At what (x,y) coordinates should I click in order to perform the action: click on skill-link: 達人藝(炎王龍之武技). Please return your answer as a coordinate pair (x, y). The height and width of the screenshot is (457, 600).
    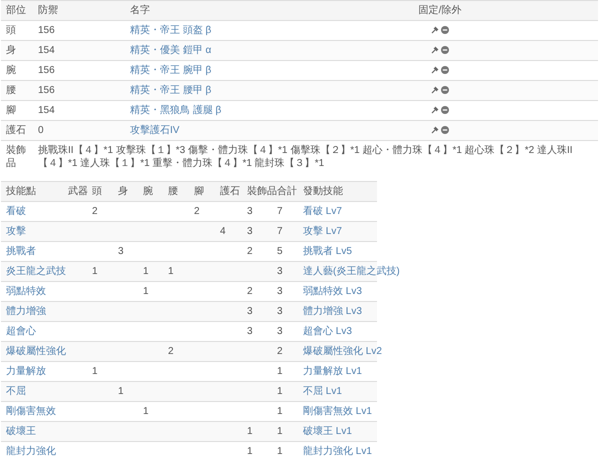
    Looking at the image, I should click on (351, 271).